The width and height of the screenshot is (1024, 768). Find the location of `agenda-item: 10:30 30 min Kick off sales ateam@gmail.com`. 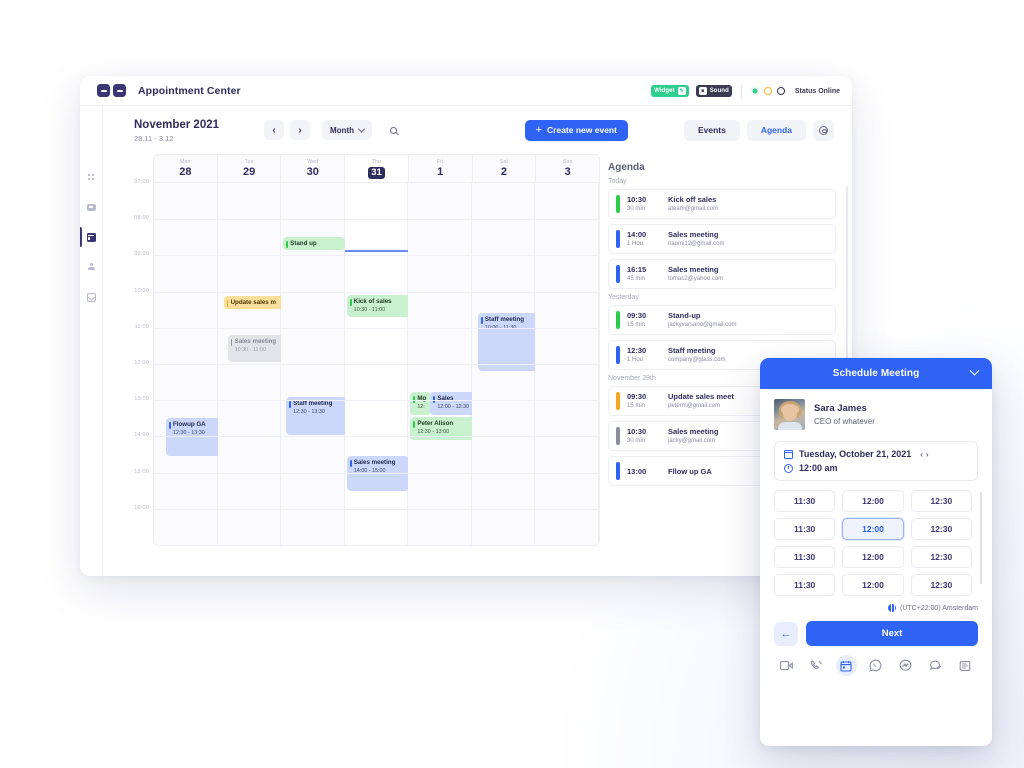

agenda-item: 10:30 30 min Kick off sales ateam@gmail.com is located at coordinates (722, 204).